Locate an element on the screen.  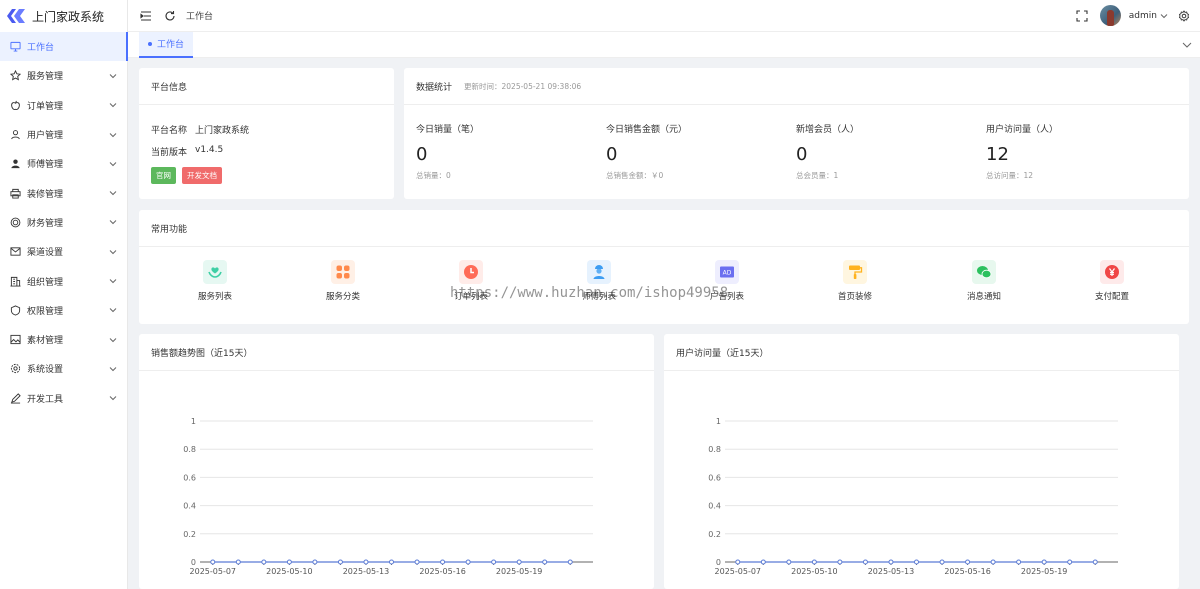
sidebar-item-label: 订单管理 is located at coordinates (45, 106).